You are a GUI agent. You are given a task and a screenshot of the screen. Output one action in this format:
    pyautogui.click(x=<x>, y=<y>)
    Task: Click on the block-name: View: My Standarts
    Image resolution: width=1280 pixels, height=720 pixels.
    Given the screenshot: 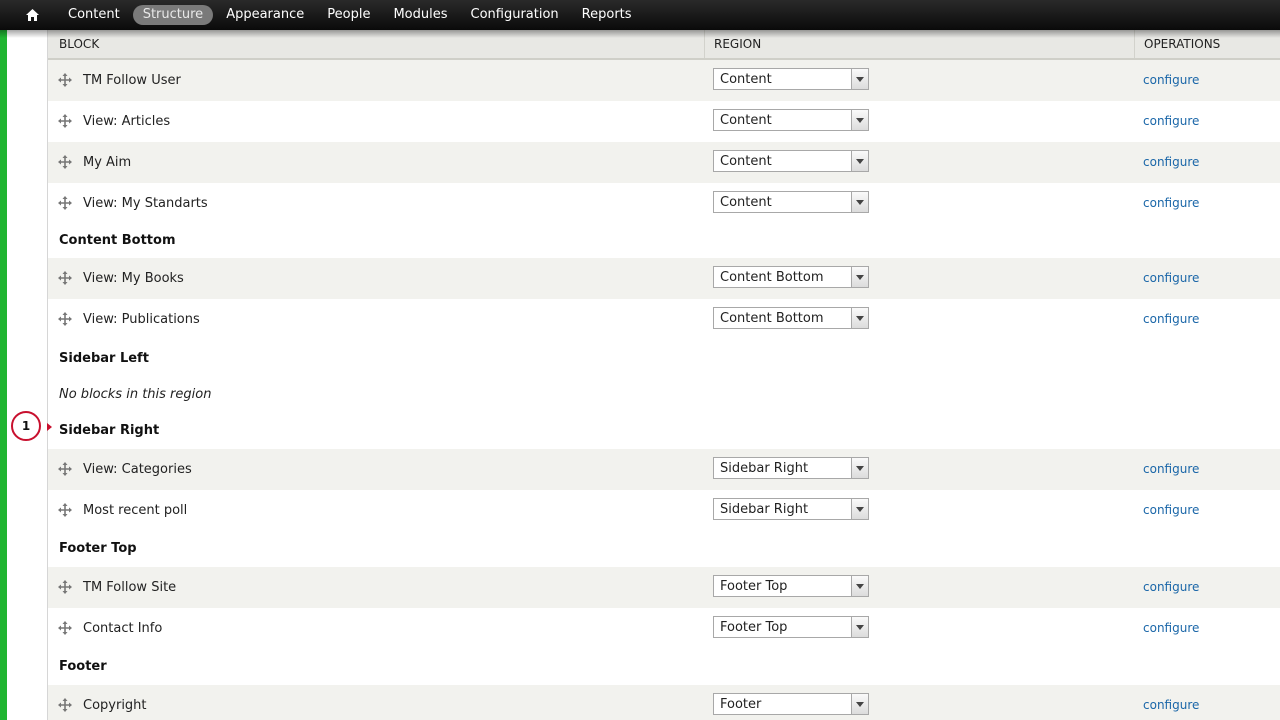 What is the action you would take?
    pyautogui.click(x=145, y=203)
    